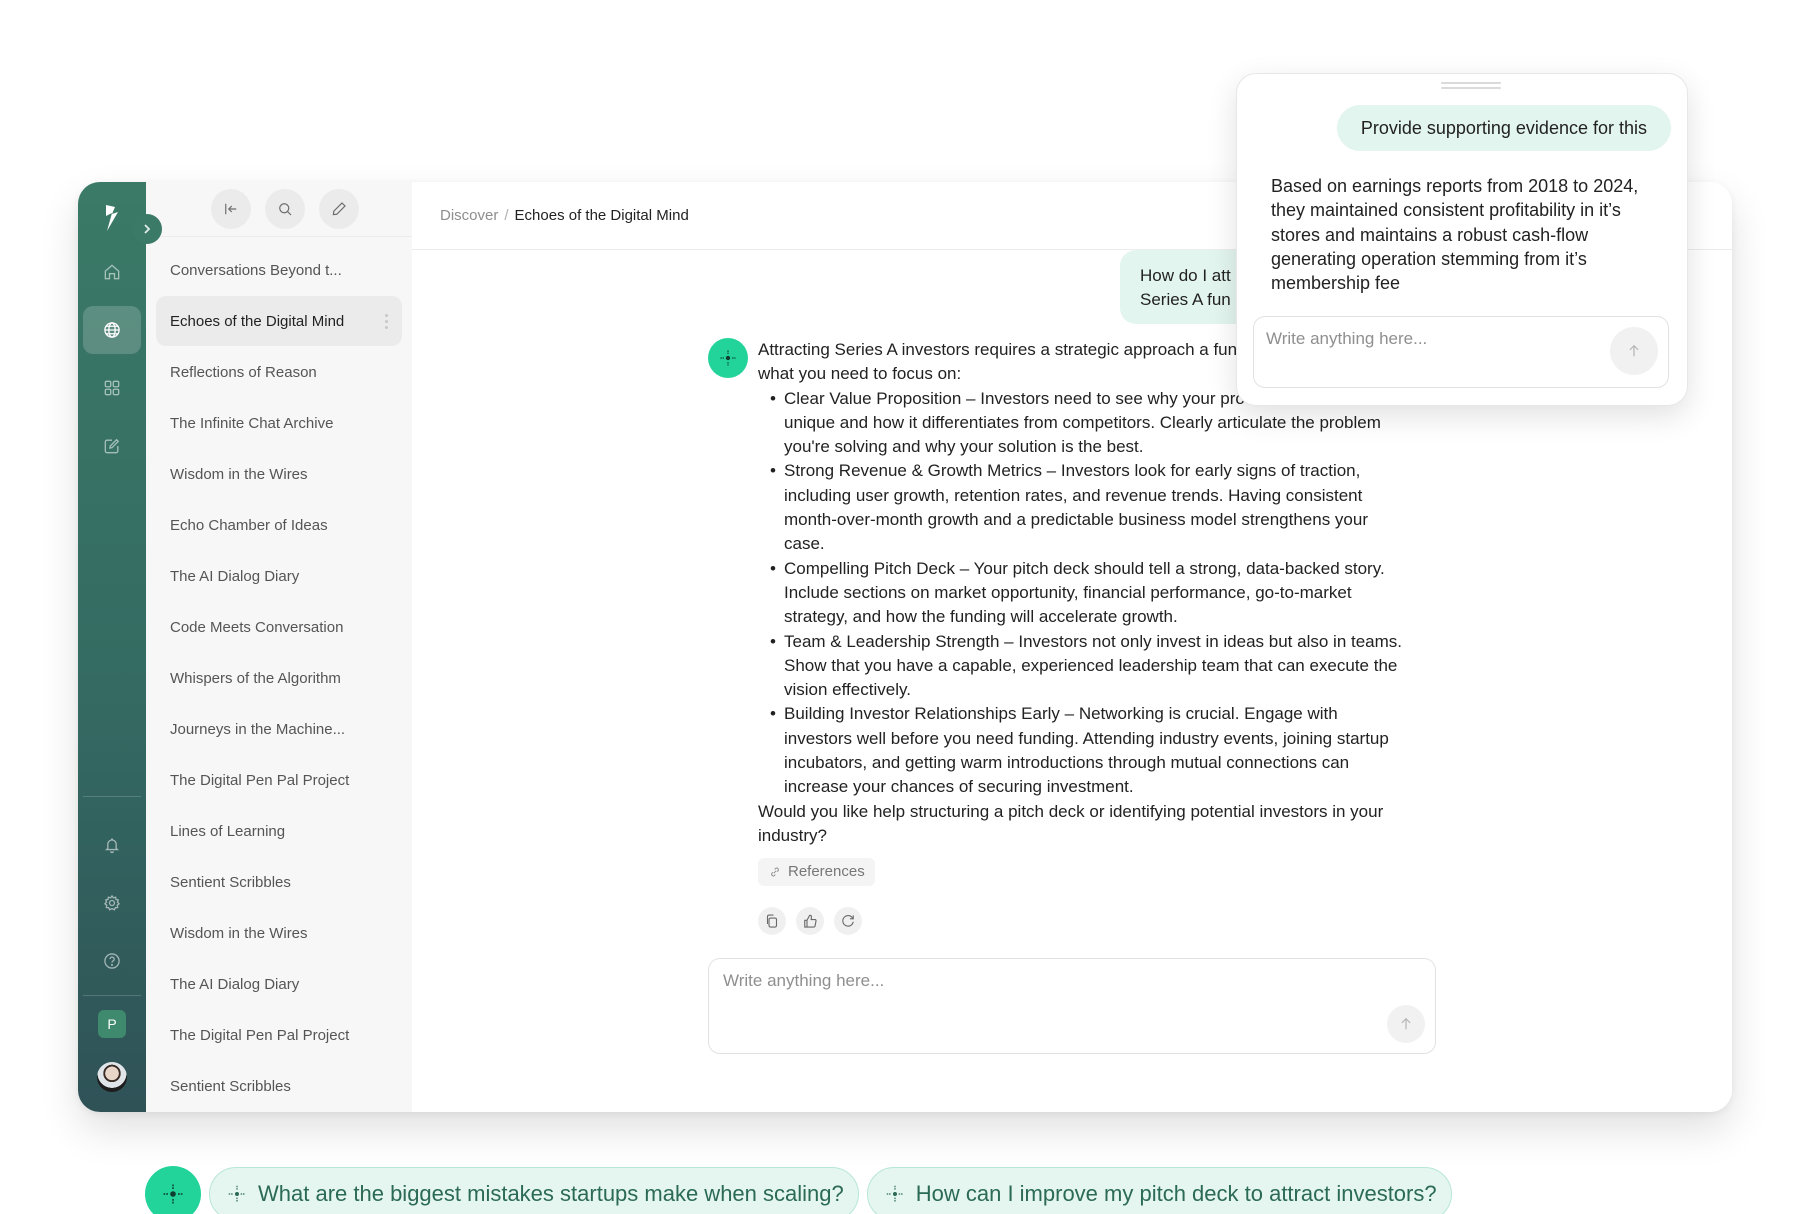 The image size is (1800, 1214). What do you see at coordinates (112, 388) in the screenshot?
I see `rail-apps-button` at bounding box center [112, 388].